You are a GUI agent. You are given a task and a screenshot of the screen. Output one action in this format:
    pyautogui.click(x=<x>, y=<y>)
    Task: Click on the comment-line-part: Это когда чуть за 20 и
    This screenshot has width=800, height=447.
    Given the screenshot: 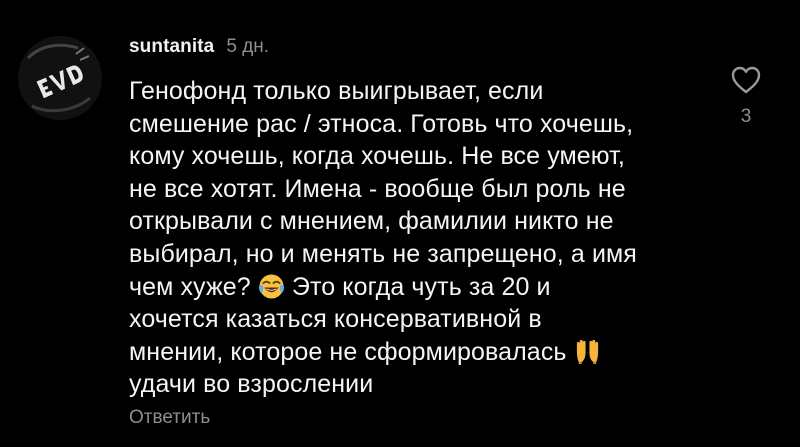 What is the action you would take?
    pyautogui.click(x=421, y=286)
    